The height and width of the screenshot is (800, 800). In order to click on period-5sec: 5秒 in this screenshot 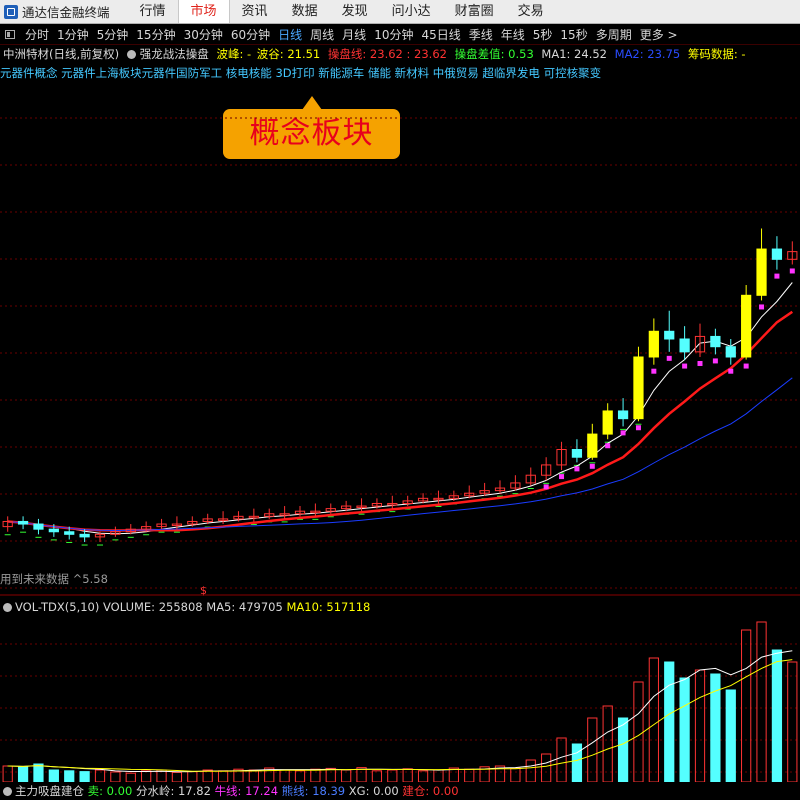, I will do `click(543, 34)`.